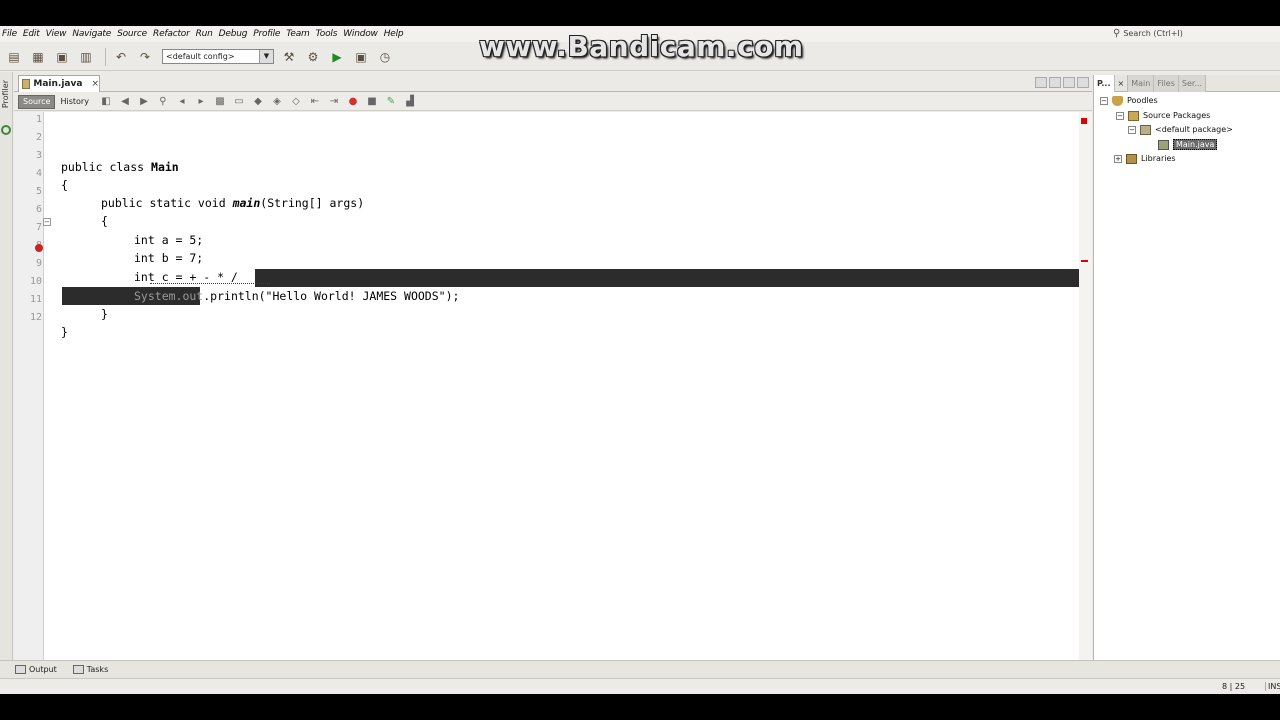 The height and width of the screenshot is (720, 1280). Describe the element at coordinates (1133, 115) in the screenshot. I see `source-packages-icon` at that location.